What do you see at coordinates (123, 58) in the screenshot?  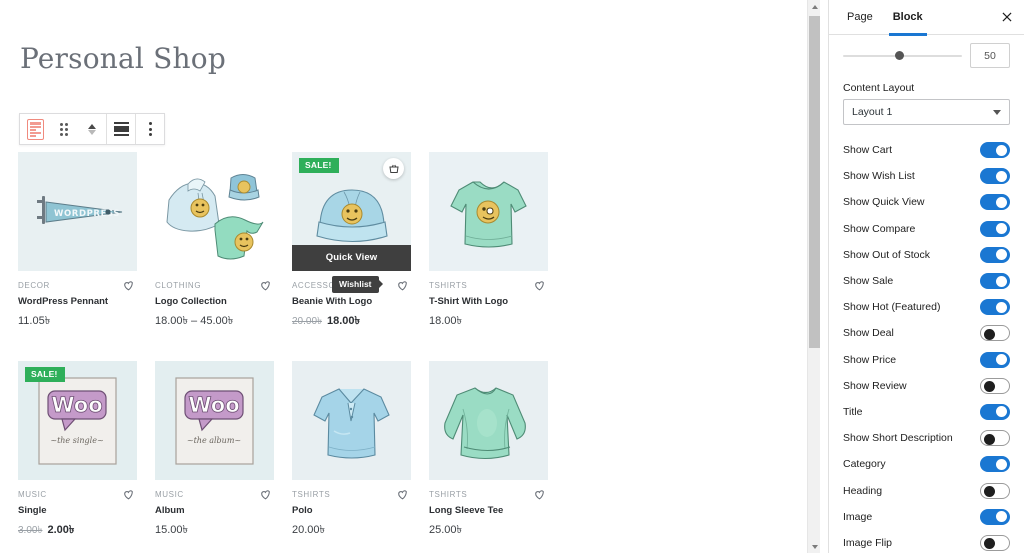 I see `page-title: Personal Shop` at bounding box center [123, 58].